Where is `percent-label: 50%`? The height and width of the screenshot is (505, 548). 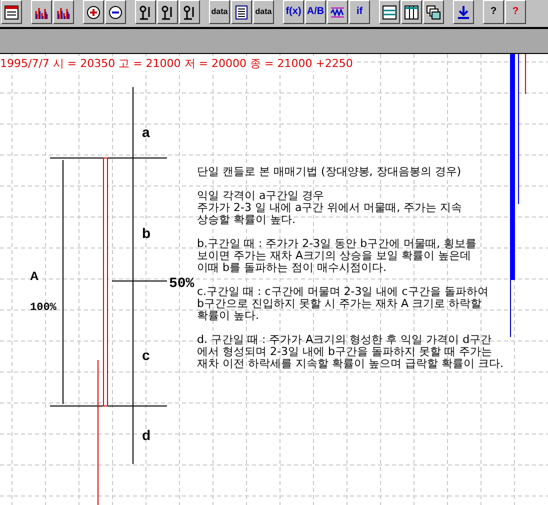
percent-label: 50% is located at coordinates (181, 284).